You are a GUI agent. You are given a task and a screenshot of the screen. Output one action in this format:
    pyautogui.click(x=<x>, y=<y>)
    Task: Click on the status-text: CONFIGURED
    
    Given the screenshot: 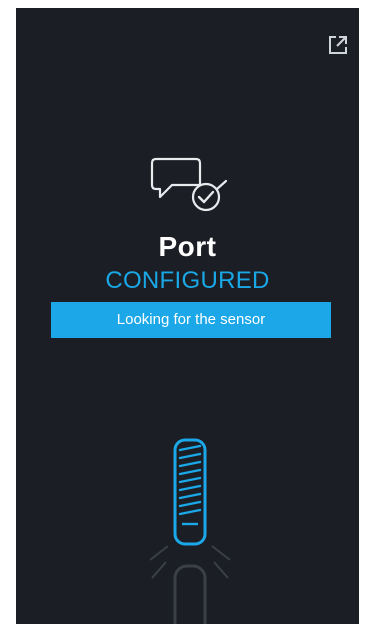 What is the action you would take?
    pyautogui.click(x=187, y=280)
    